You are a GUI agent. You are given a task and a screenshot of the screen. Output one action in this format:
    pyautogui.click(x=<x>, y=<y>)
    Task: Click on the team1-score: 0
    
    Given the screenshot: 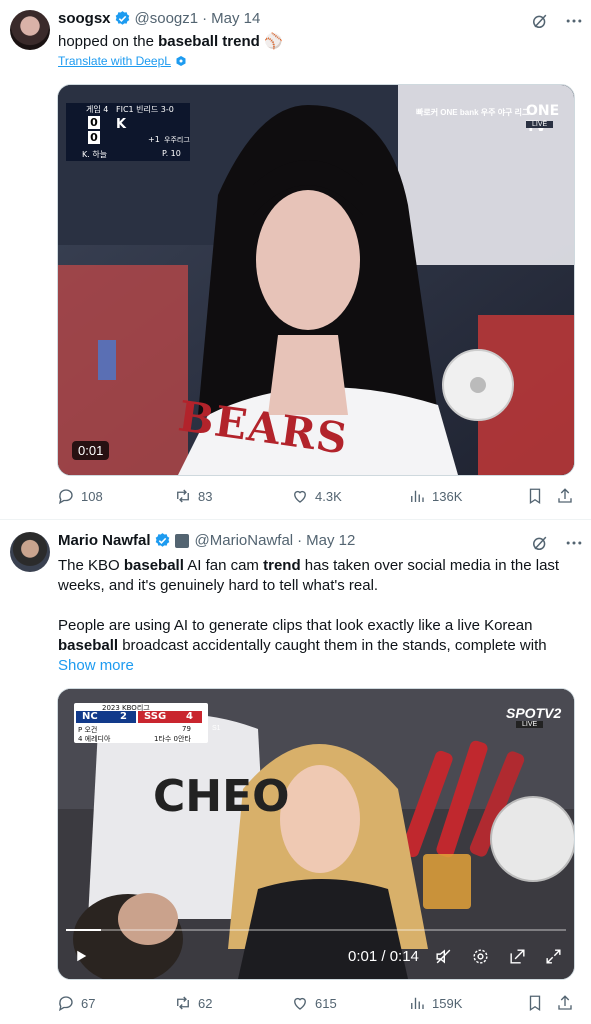 What is the action you would take?
    pyautogui.click(x=94, y=122)
    